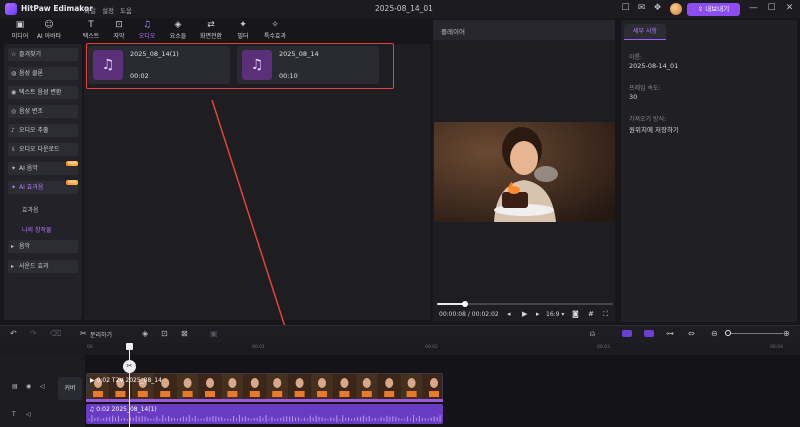 The image size is (800, 427). I want to click on split-button: 분리하기, so click(101, 334).